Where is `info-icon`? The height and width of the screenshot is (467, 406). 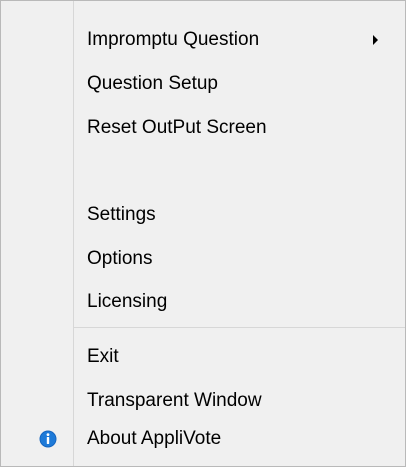 info-icon is located at coordinates (48, 439).